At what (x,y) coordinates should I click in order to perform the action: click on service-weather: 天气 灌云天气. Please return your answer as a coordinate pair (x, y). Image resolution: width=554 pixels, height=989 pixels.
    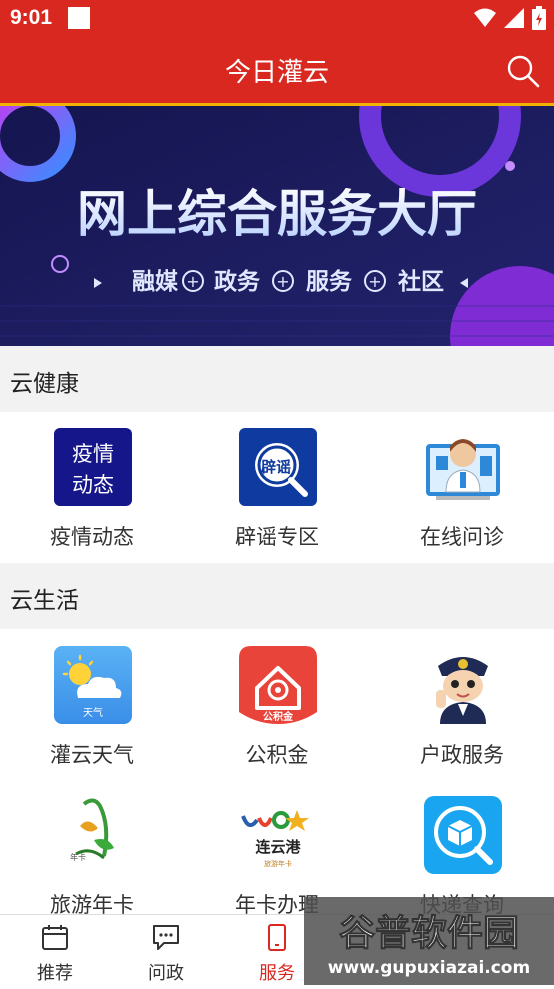
    Looking at the image, I should click on (92, 707).